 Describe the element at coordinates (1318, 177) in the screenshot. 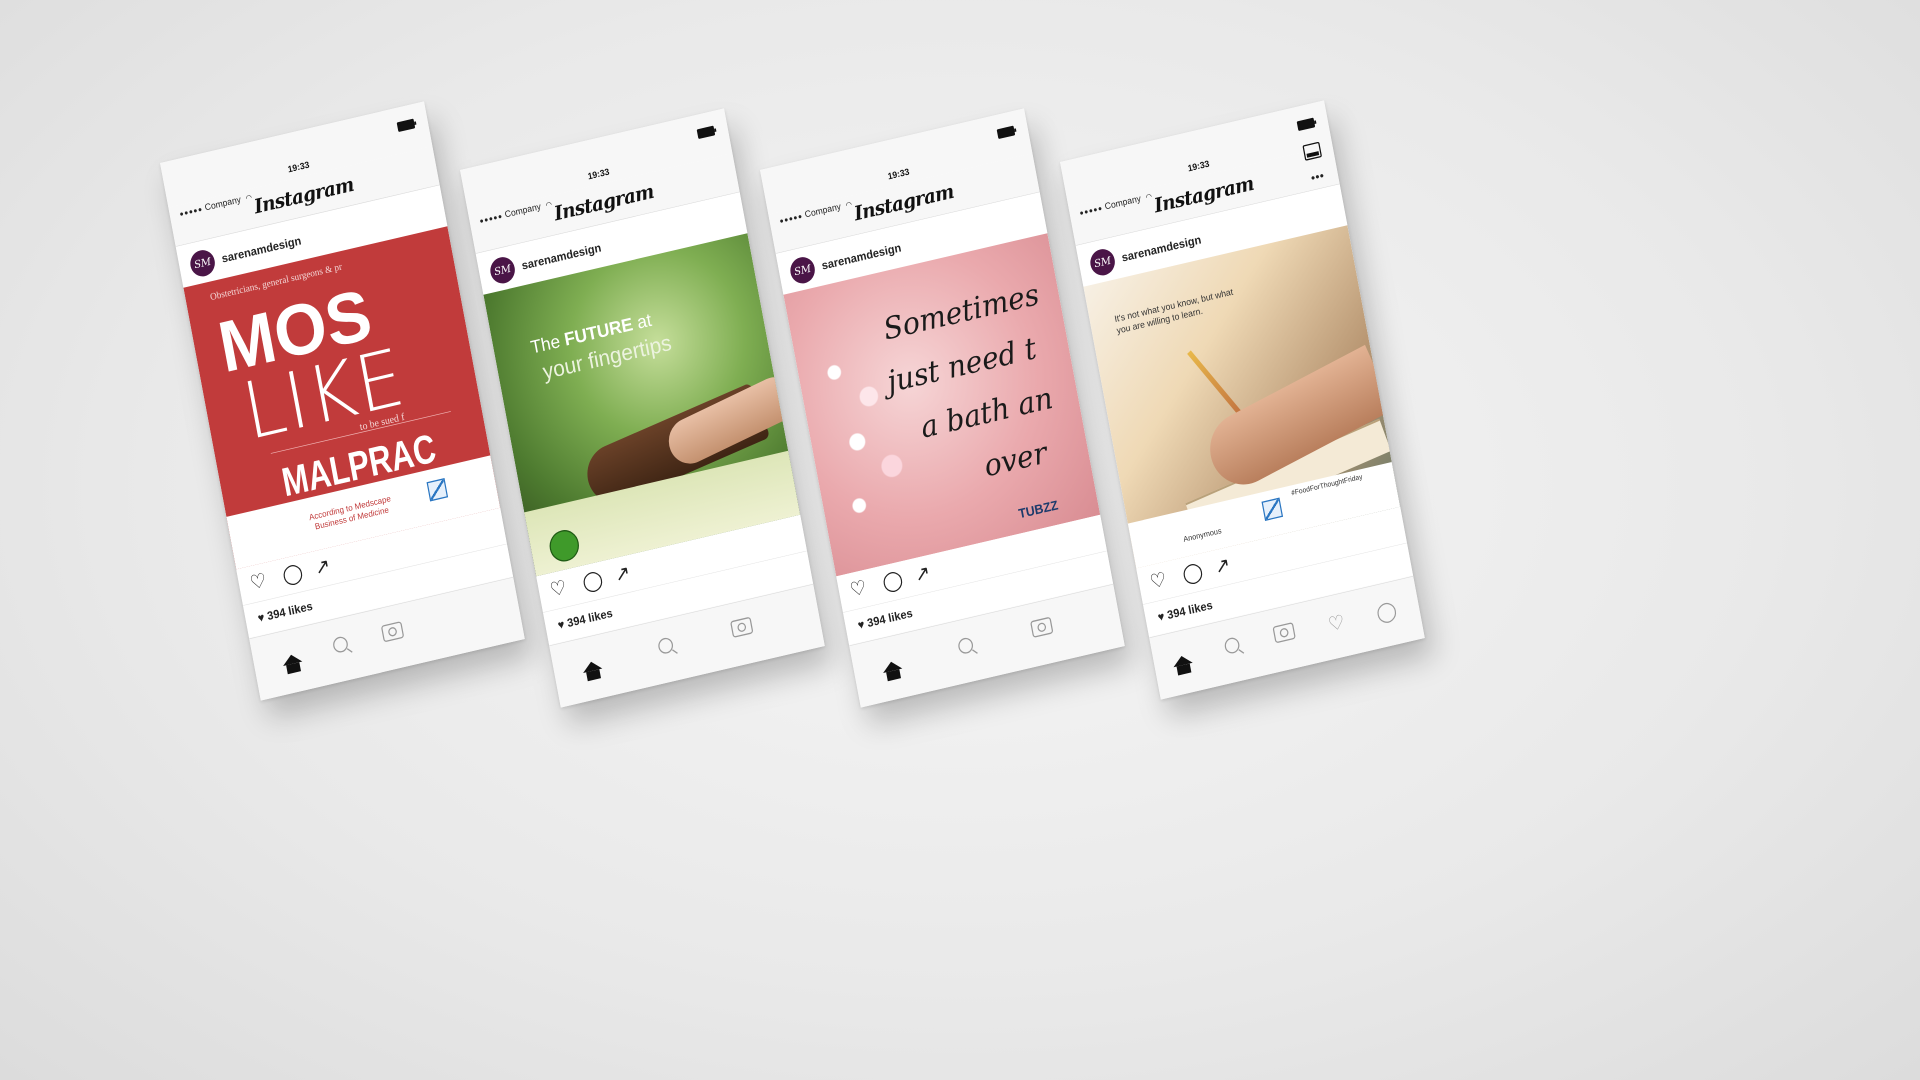

I see `more-icon: •••` at that location.